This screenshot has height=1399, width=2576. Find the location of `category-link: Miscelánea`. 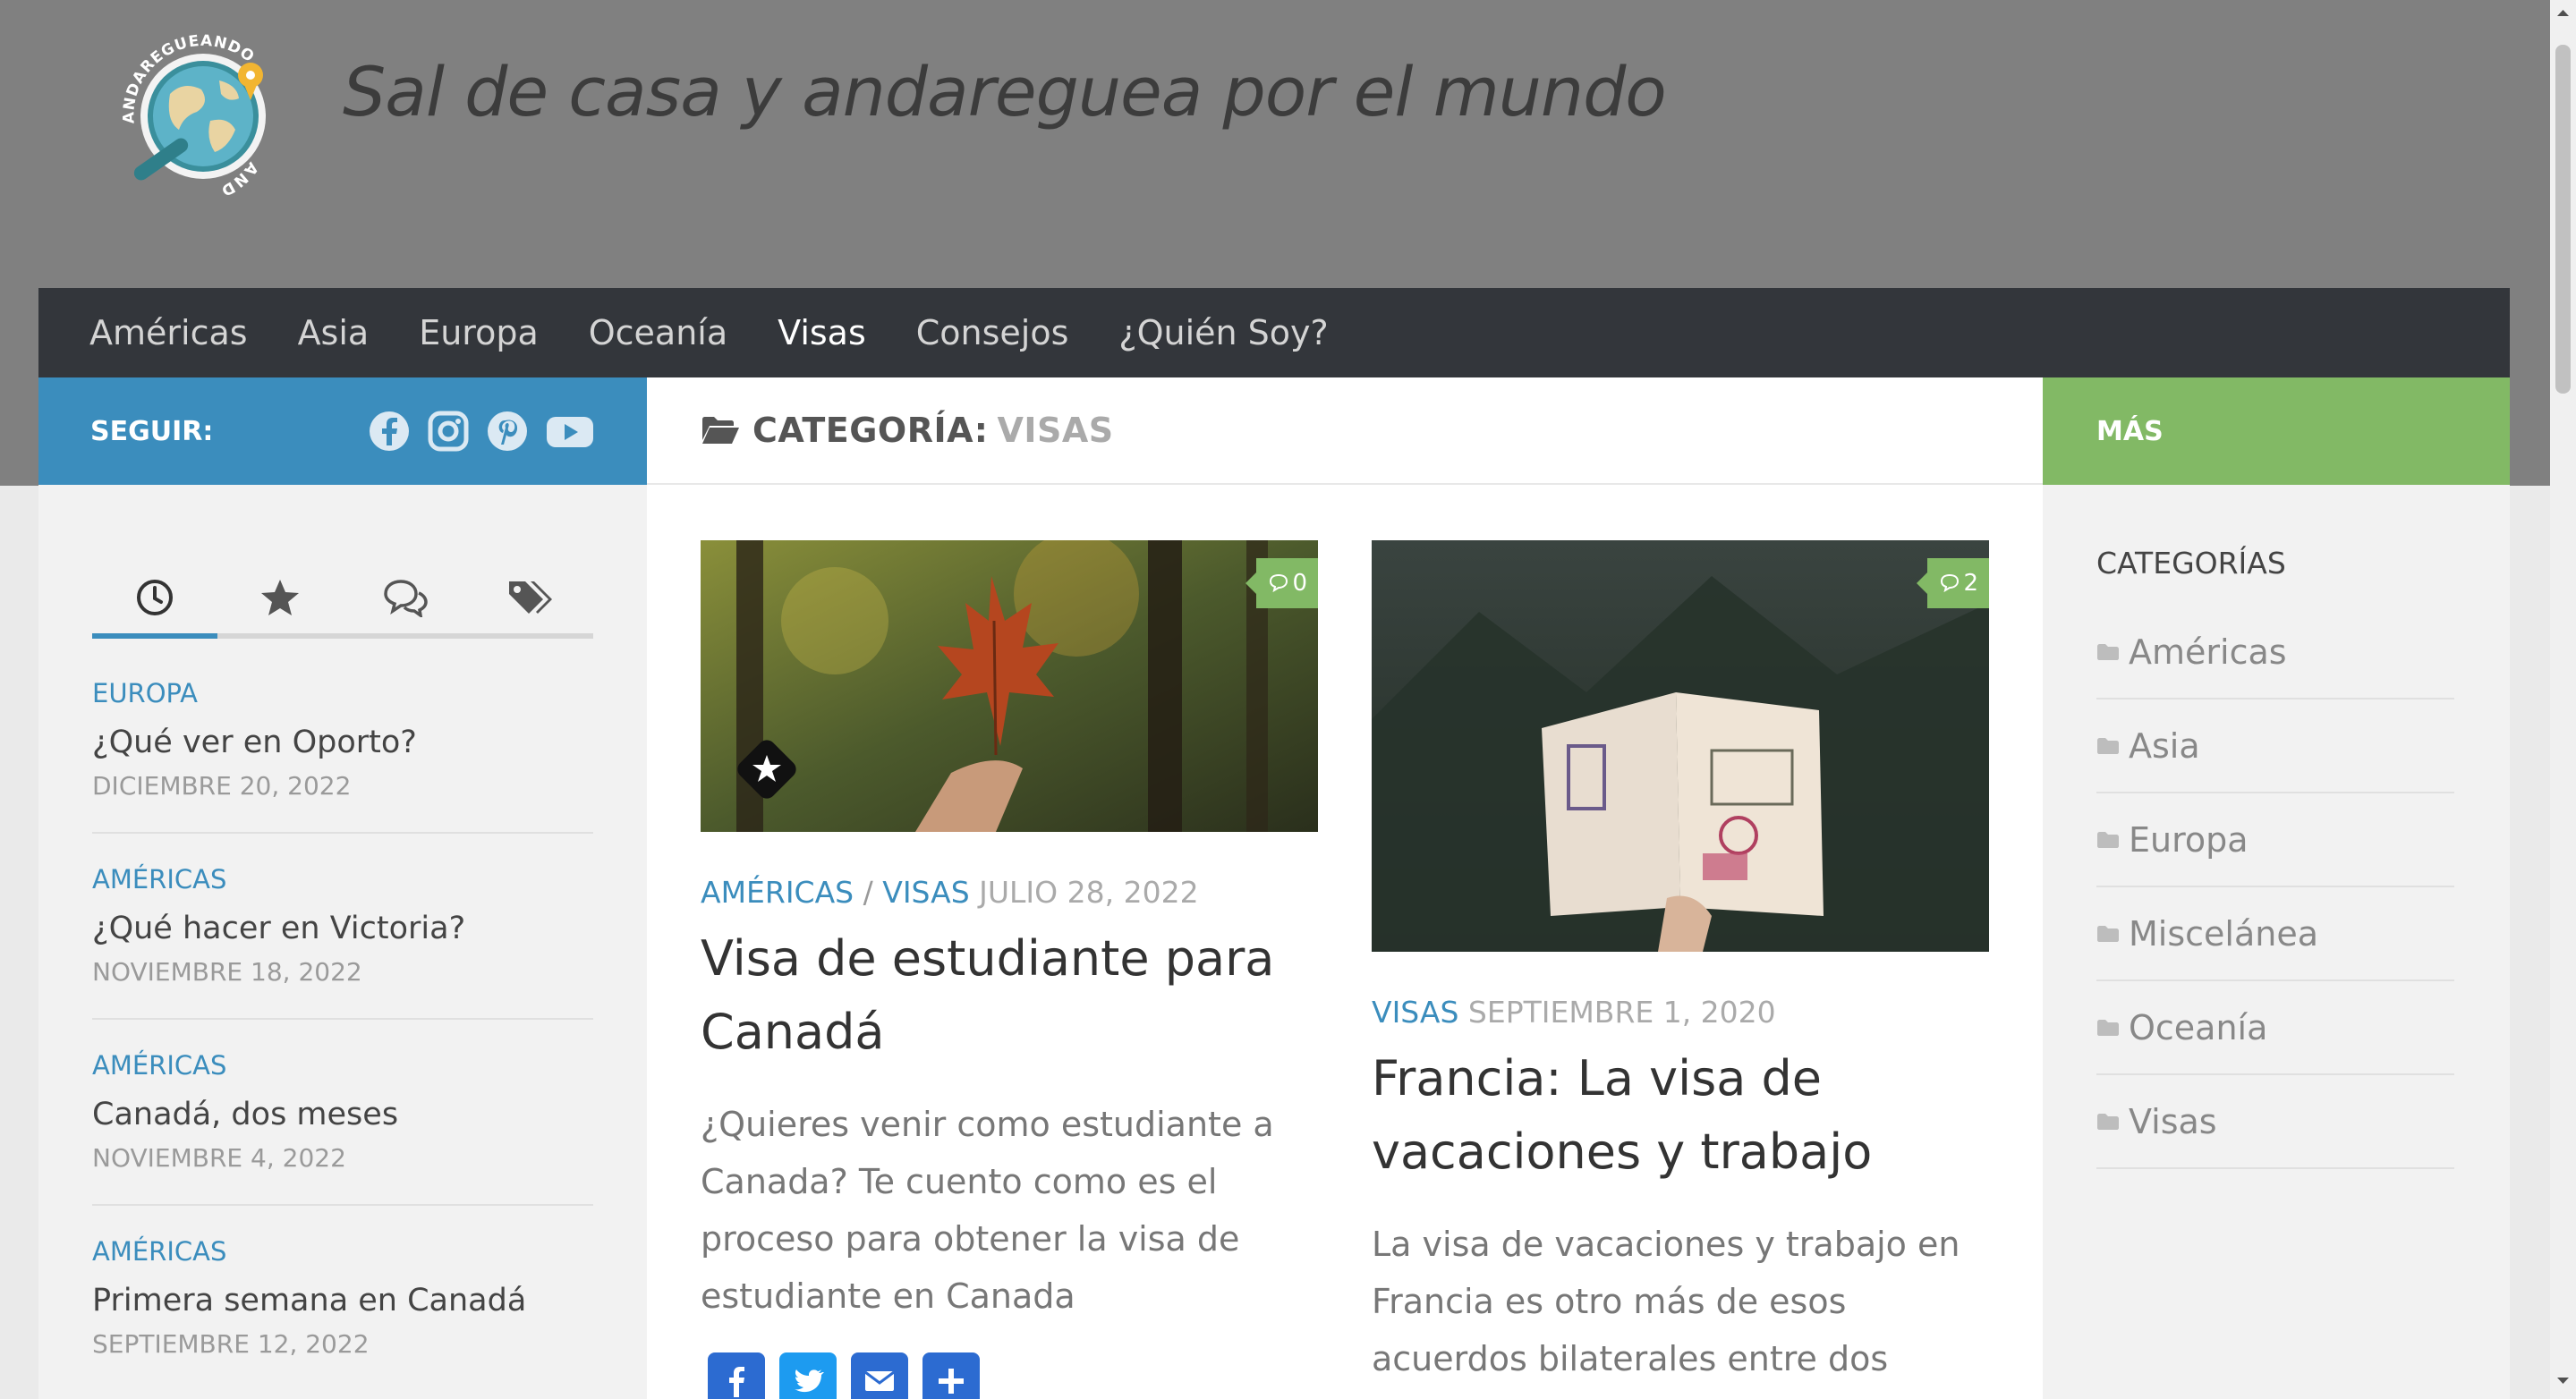

category-link: Miscelánea is located at coordinates (2275, 934).